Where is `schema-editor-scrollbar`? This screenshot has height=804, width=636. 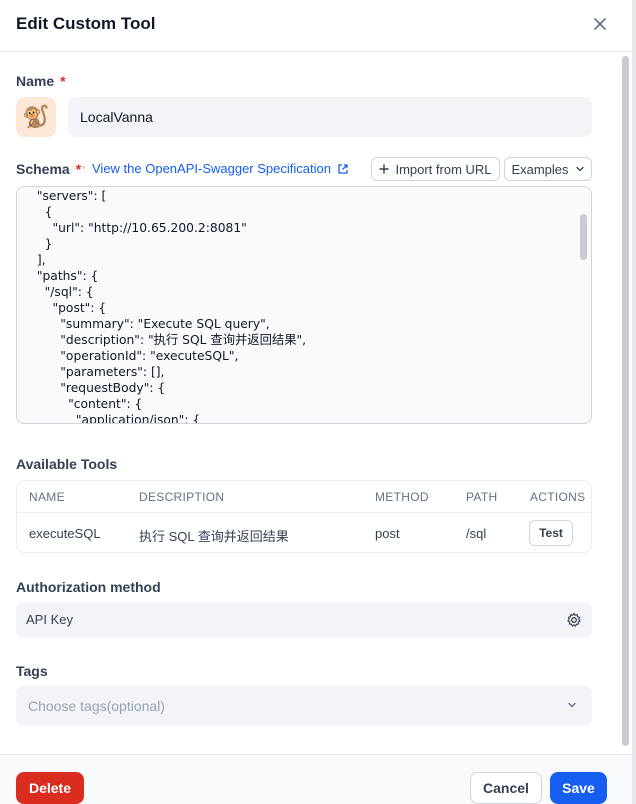
schema-editor-scrollbar is located at coordinates (583, 237).